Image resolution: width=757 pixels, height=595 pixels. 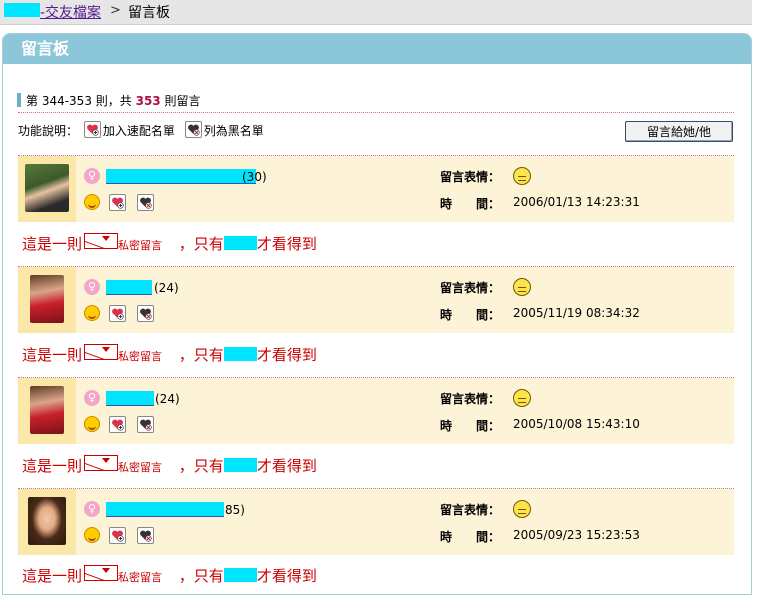 What do you see at coordinates (48, 131) in the screenshot?
I see `legend-label: 功能說明：` at bounding box center [48, 131].